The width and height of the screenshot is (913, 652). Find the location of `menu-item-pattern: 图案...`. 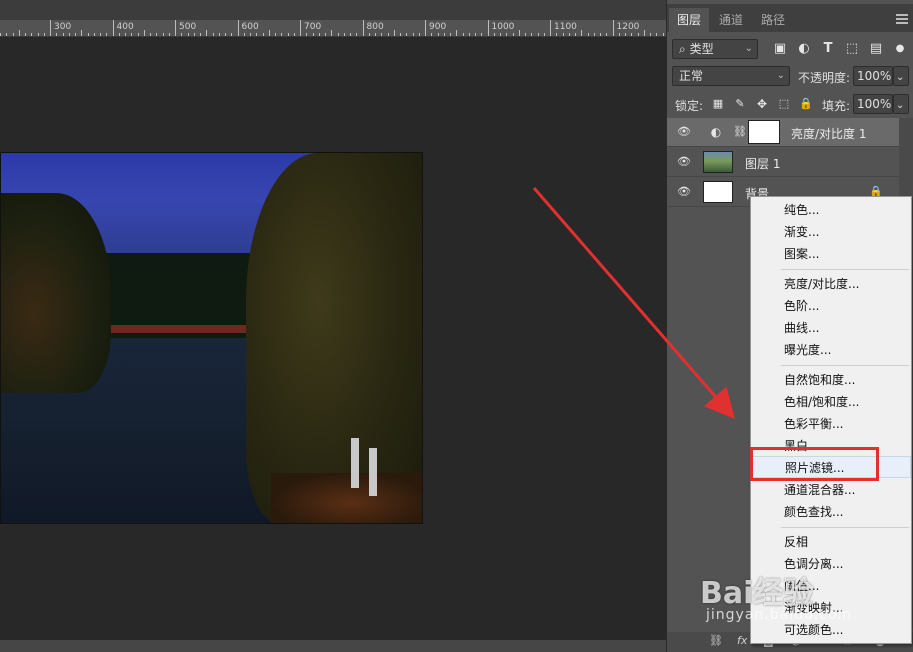

menu-item-pattern: 图案... is located at coordinates (831, 254).